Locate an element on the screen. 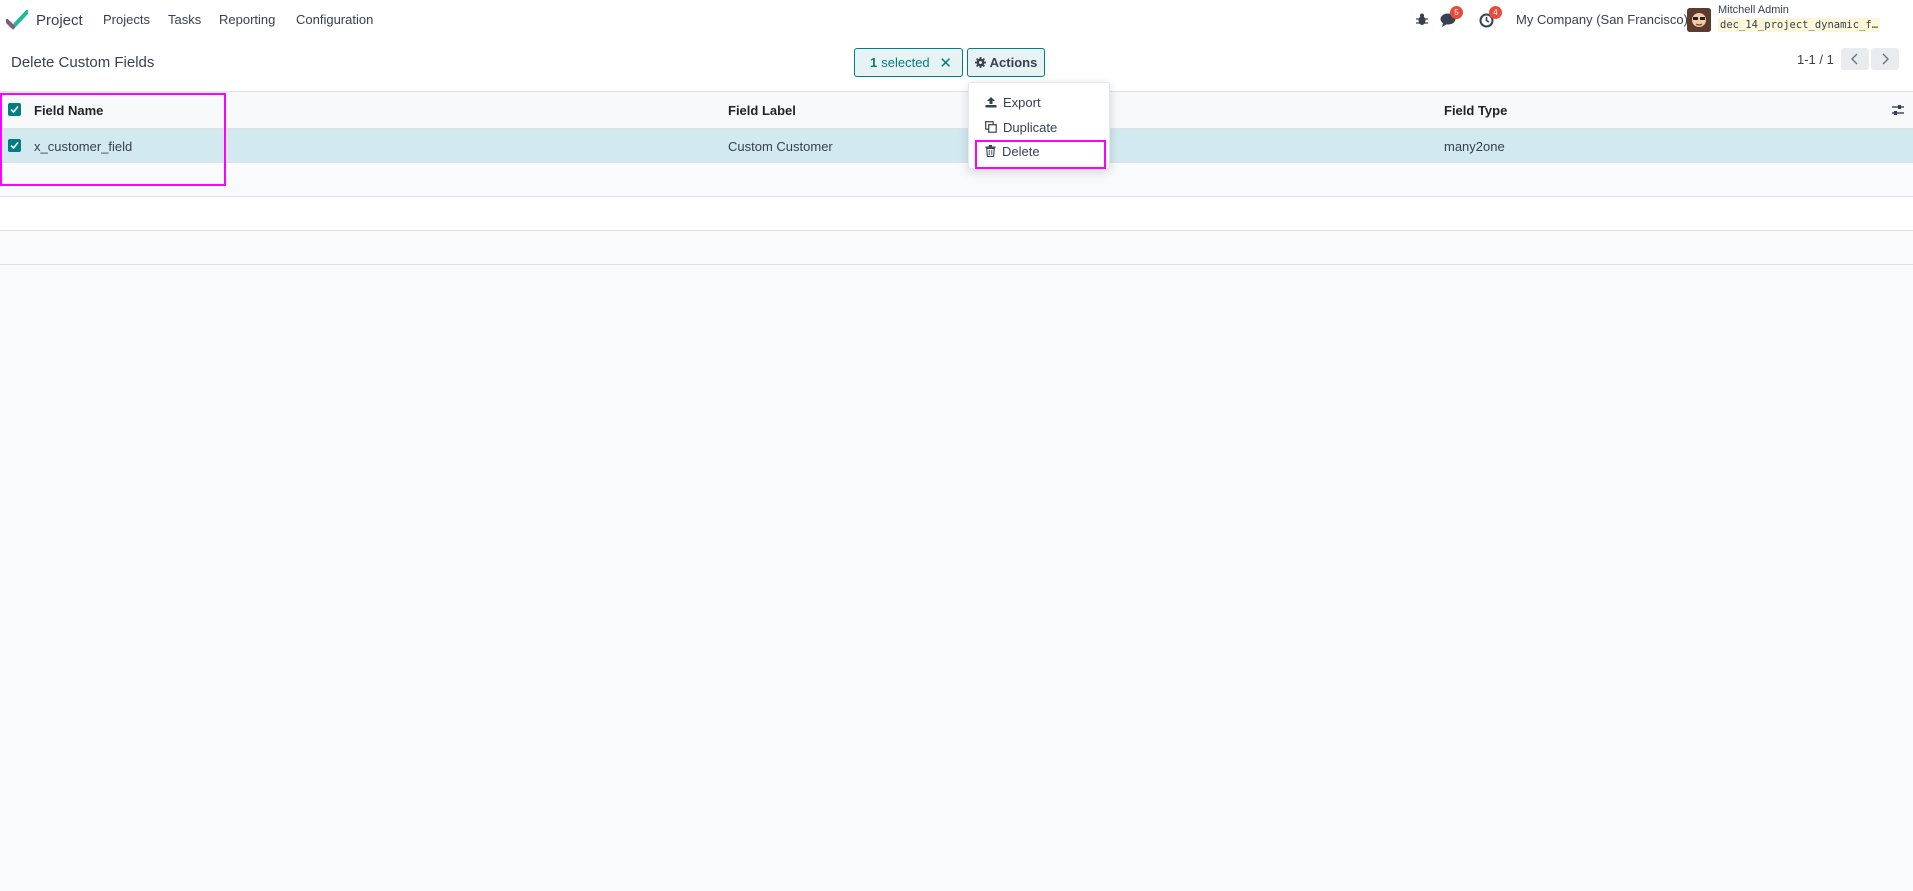 Image resolution: width=1913 pixels, height=891 pixels. optional-columns-icon is located at coordinates (1898, 110).